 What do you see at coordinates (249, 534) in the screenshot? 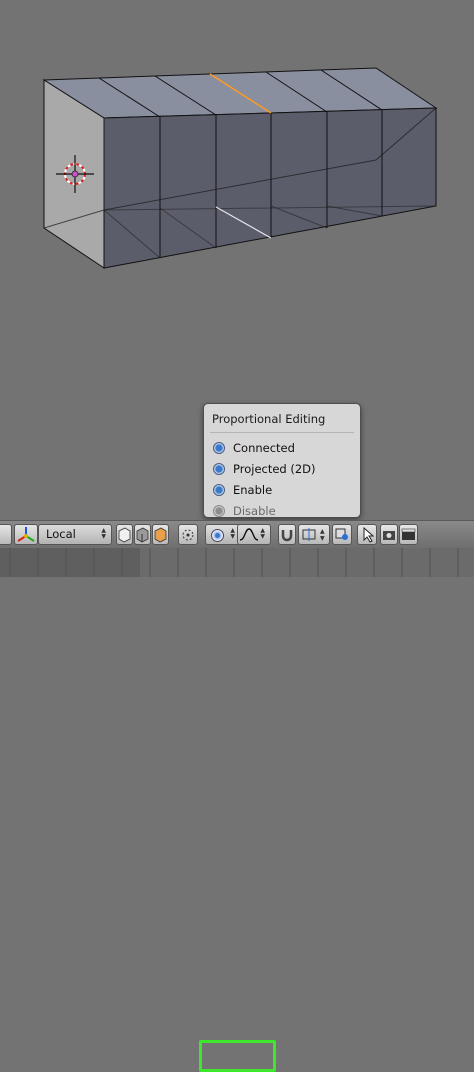
I see `smooth-falloff-icon` at bounding box center [249, 534].